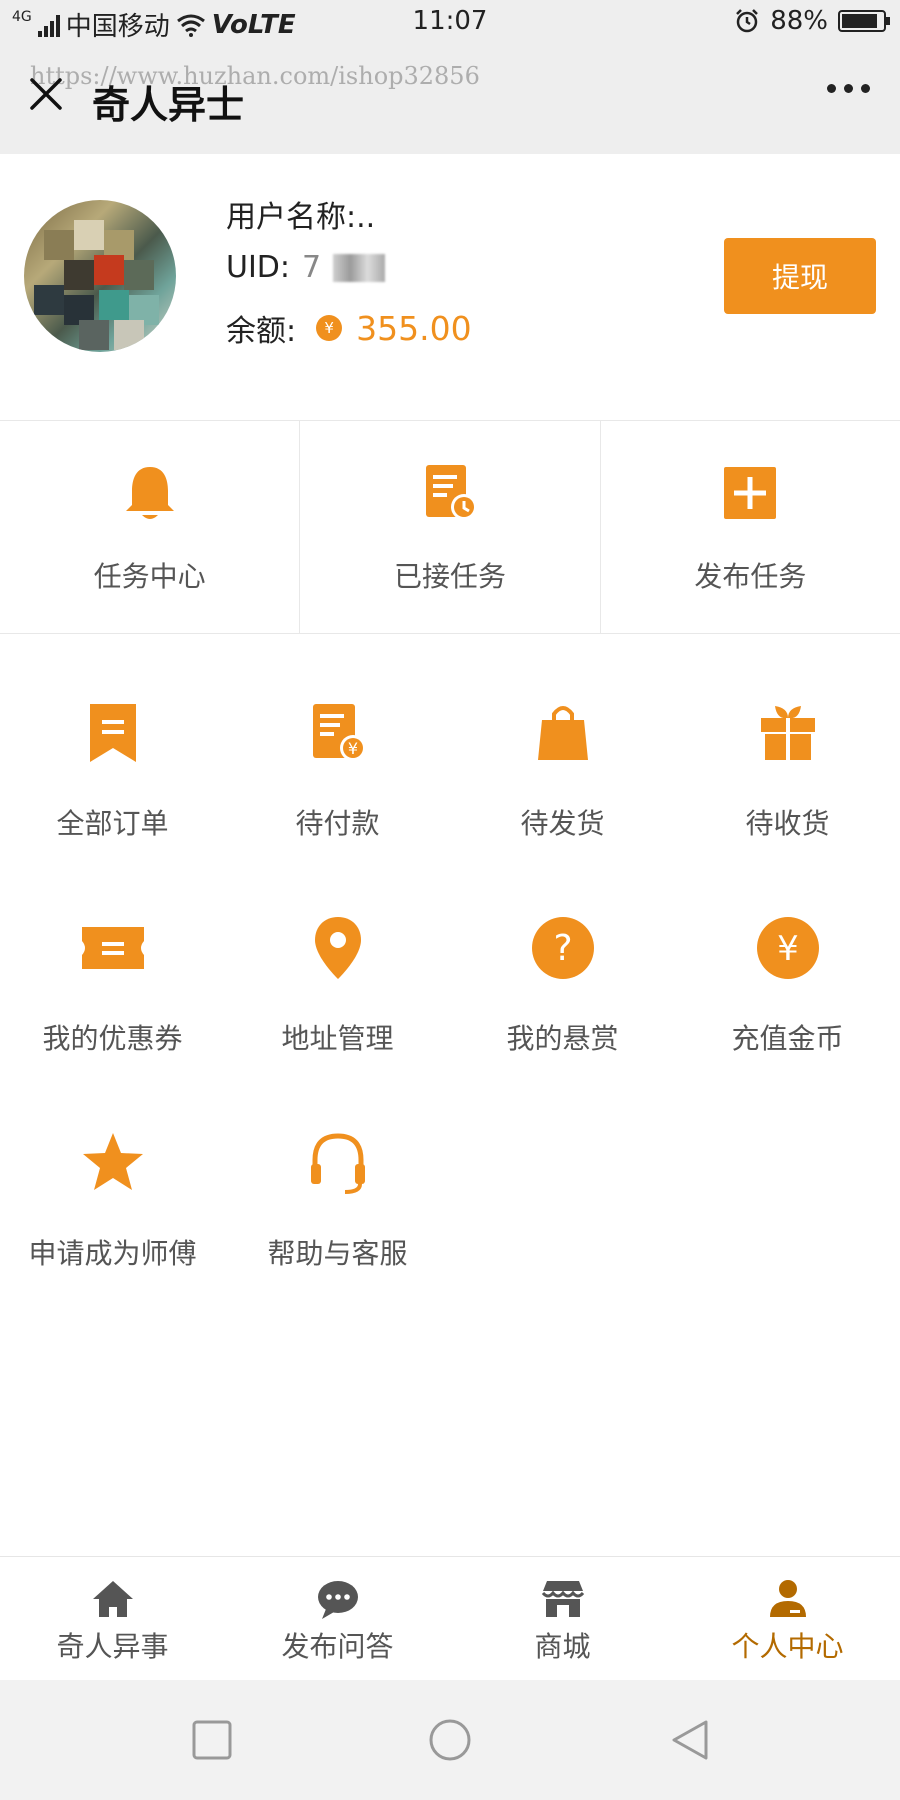 This screenshot has height=1800, width=900. What do you see at coordinates (562, 785) in the screenshot?
I see `grid-item-pending-shipment: 待发货` at bounding box center [562, 785].